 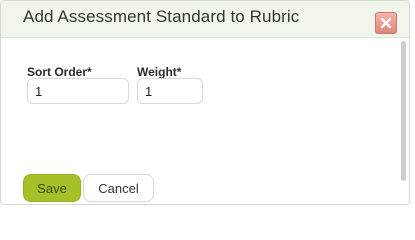 I want to click on weight-input, so click(x=170, y=91).